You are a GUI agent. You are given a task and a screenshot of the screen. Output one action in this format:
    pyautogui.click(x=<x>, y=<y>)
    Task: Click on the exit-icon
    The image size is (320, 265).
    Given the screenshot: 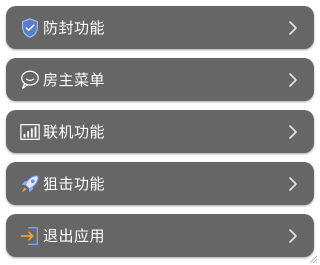 What is the action you would take?
    pyautogui.click(x=30, y=236)
    